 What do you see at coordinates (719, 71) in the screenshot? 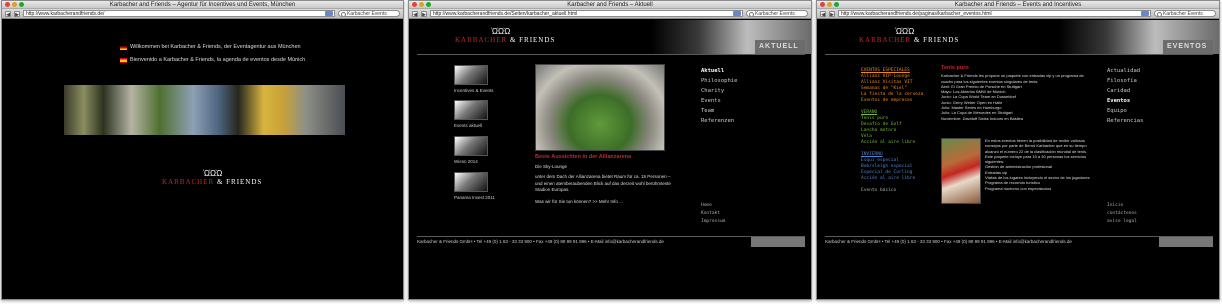
I see `menu-item-aktuell: Aktuell` at bounding box center [719, 71].